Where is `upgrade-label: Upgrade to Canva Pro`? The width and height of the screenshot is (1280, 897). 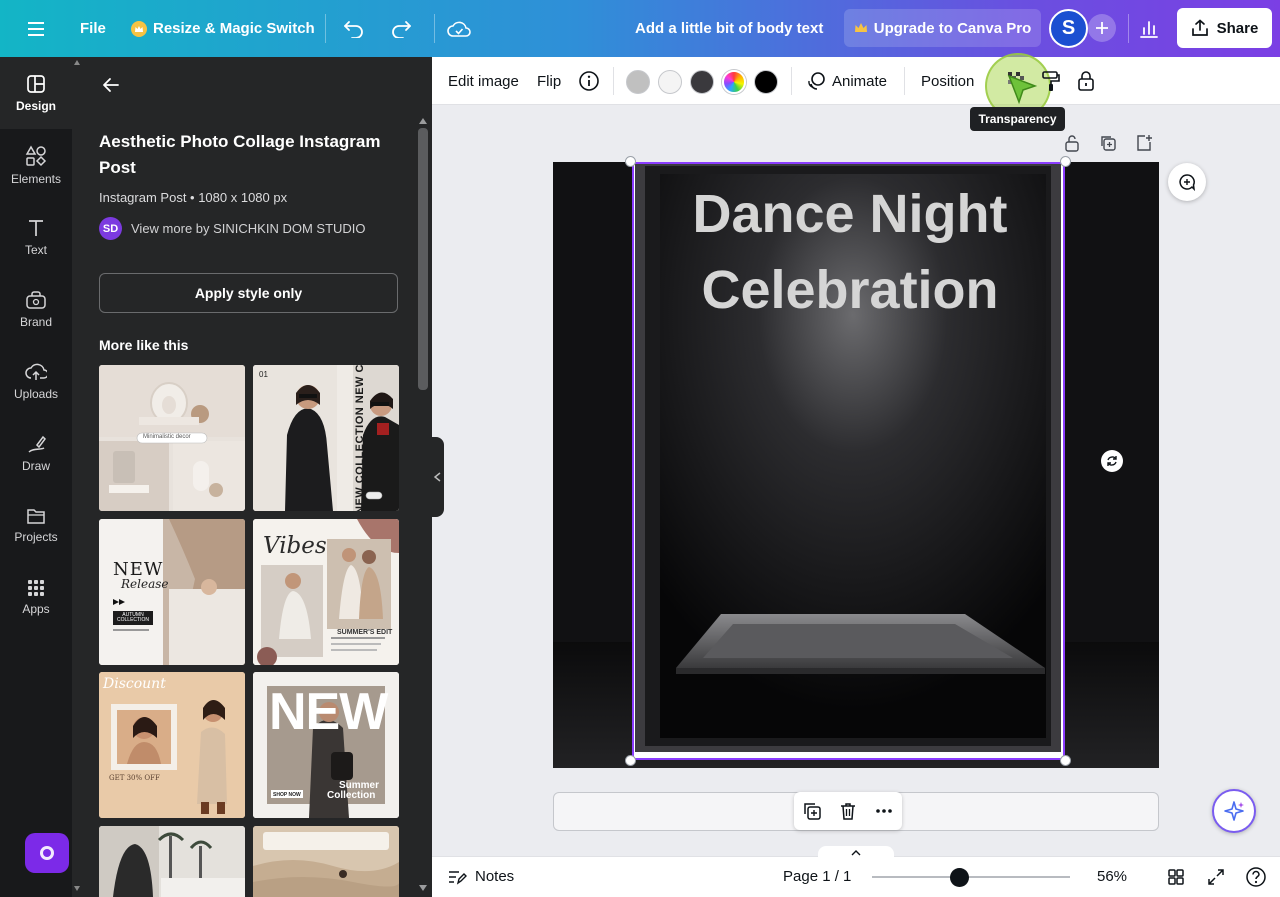 upgrade-label: Upgrade to Canva Pro is located at coordinates (952, 28).